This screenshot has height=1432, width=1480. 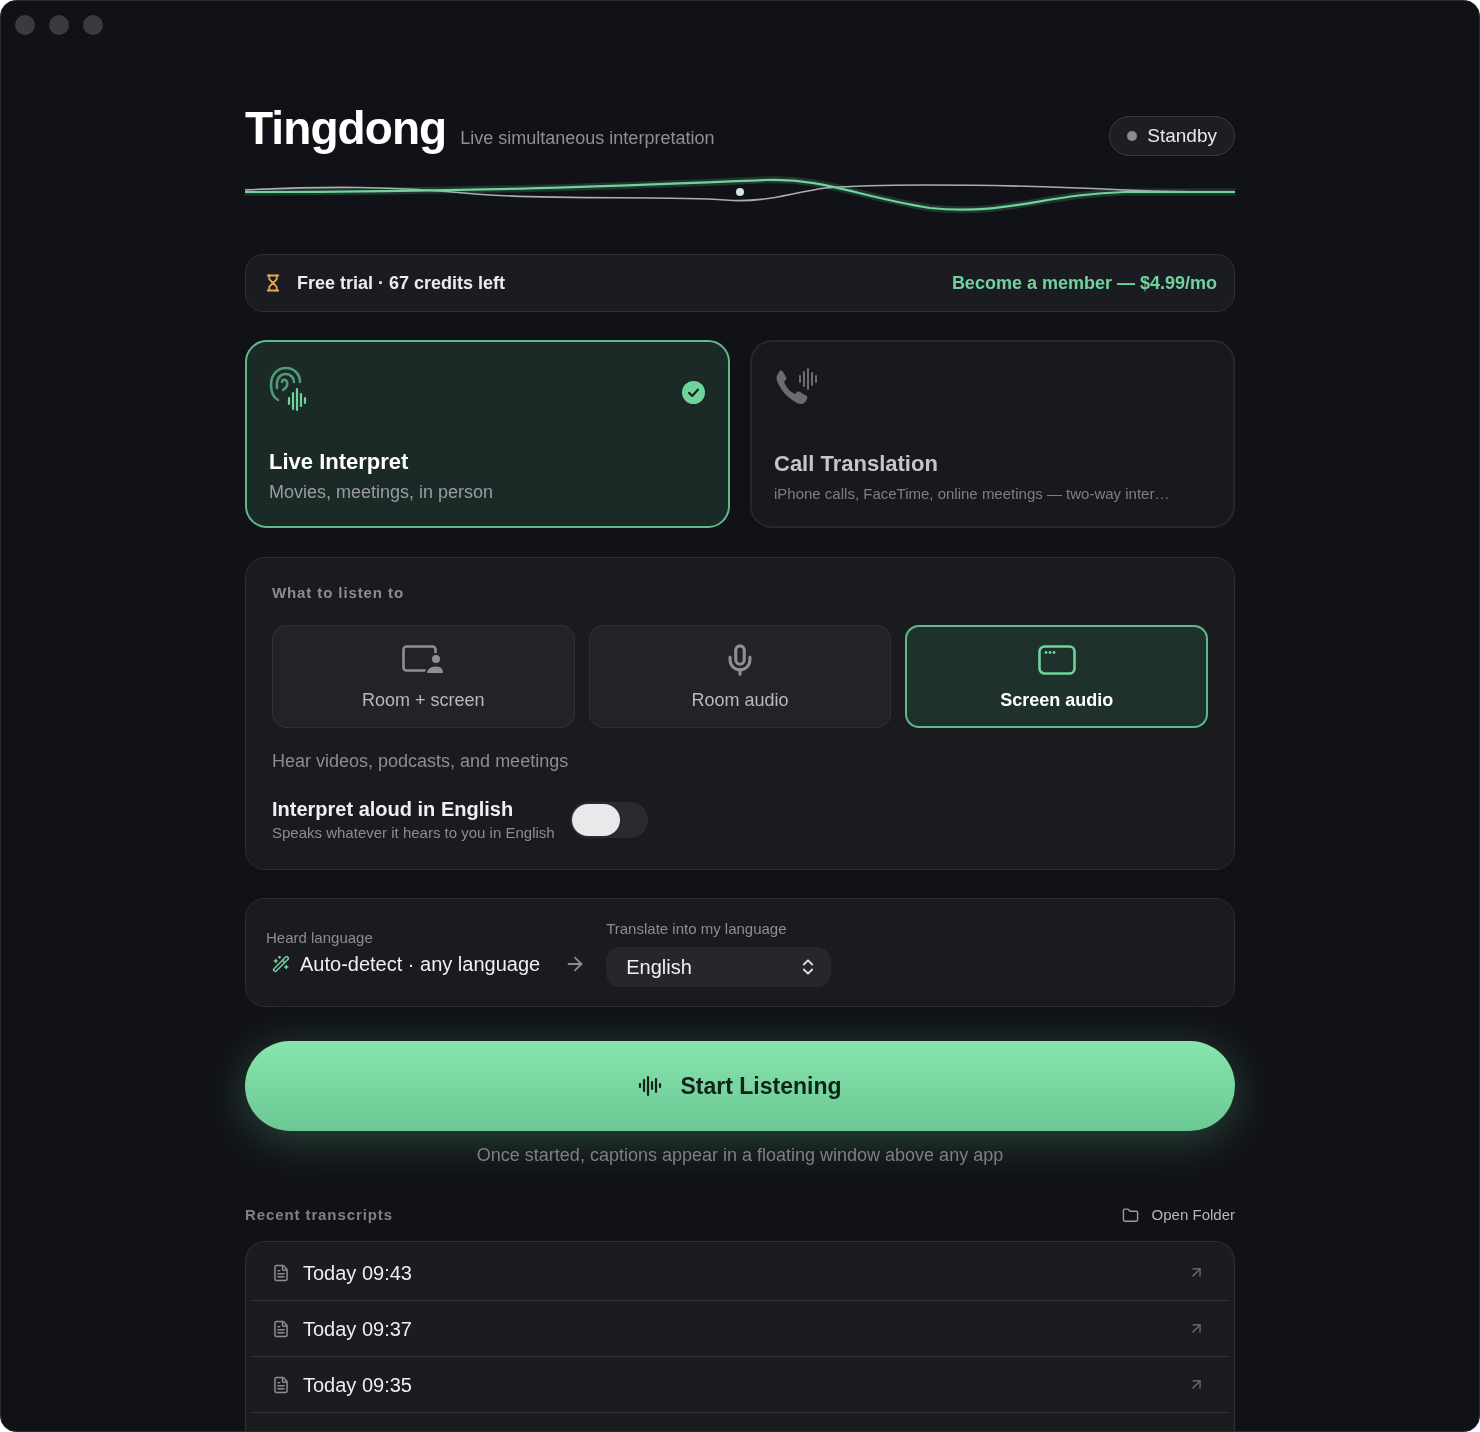 I want to click on folder-icon, so click(x=1130, y=1215).